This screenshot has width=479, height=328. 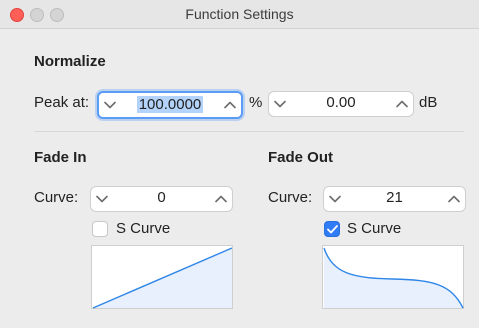 What do you see at coordinates (249, 131) in the screenshot?
I see `section-divider` at bounding box center [249, 131].